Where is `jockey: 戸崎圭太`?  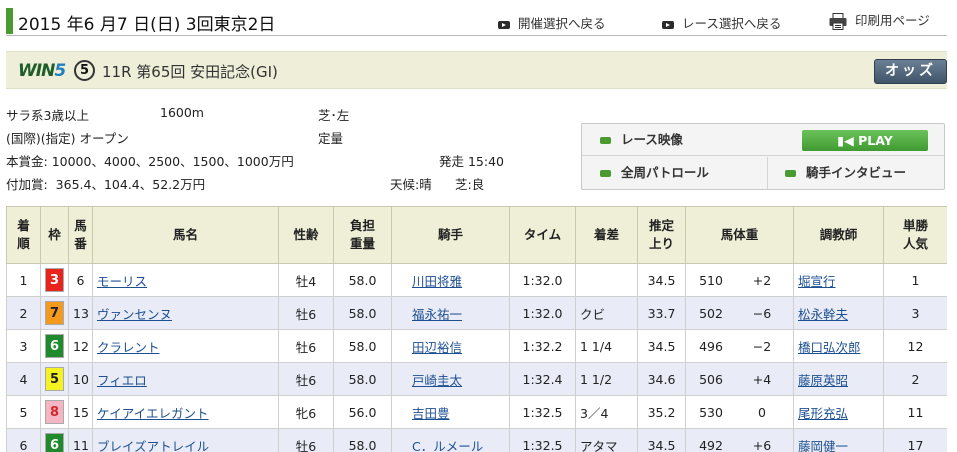 jockey: 戸崎圭太 is located at coordinates (450, 379).